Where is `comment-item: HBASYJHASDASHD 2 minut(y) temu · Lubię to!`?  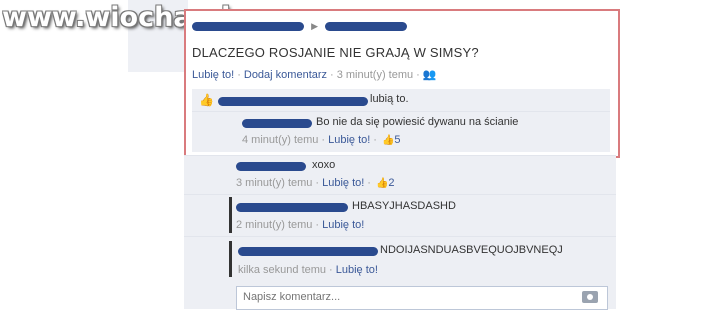 comment-item: HBASYJHASDASHD 2 minut(y) temu · Lubię to! is located at coordinates (400, 215).